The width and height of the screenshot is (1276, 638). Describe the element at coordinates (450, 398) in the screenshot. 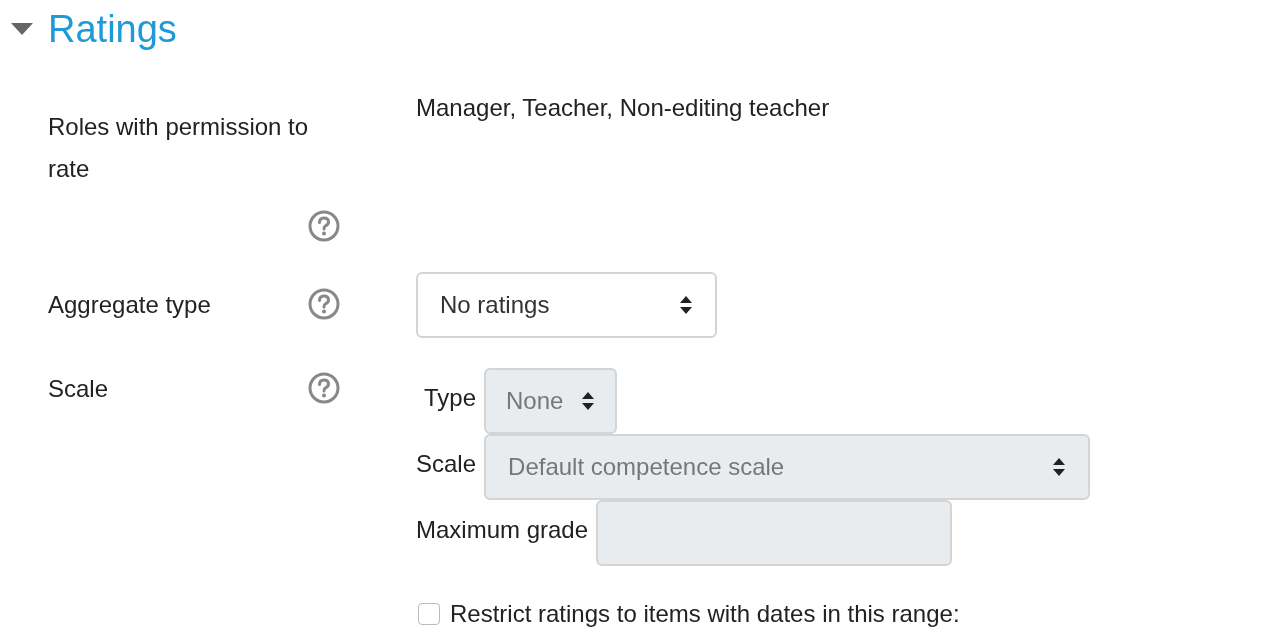

I see `field-label: Type` at that location.